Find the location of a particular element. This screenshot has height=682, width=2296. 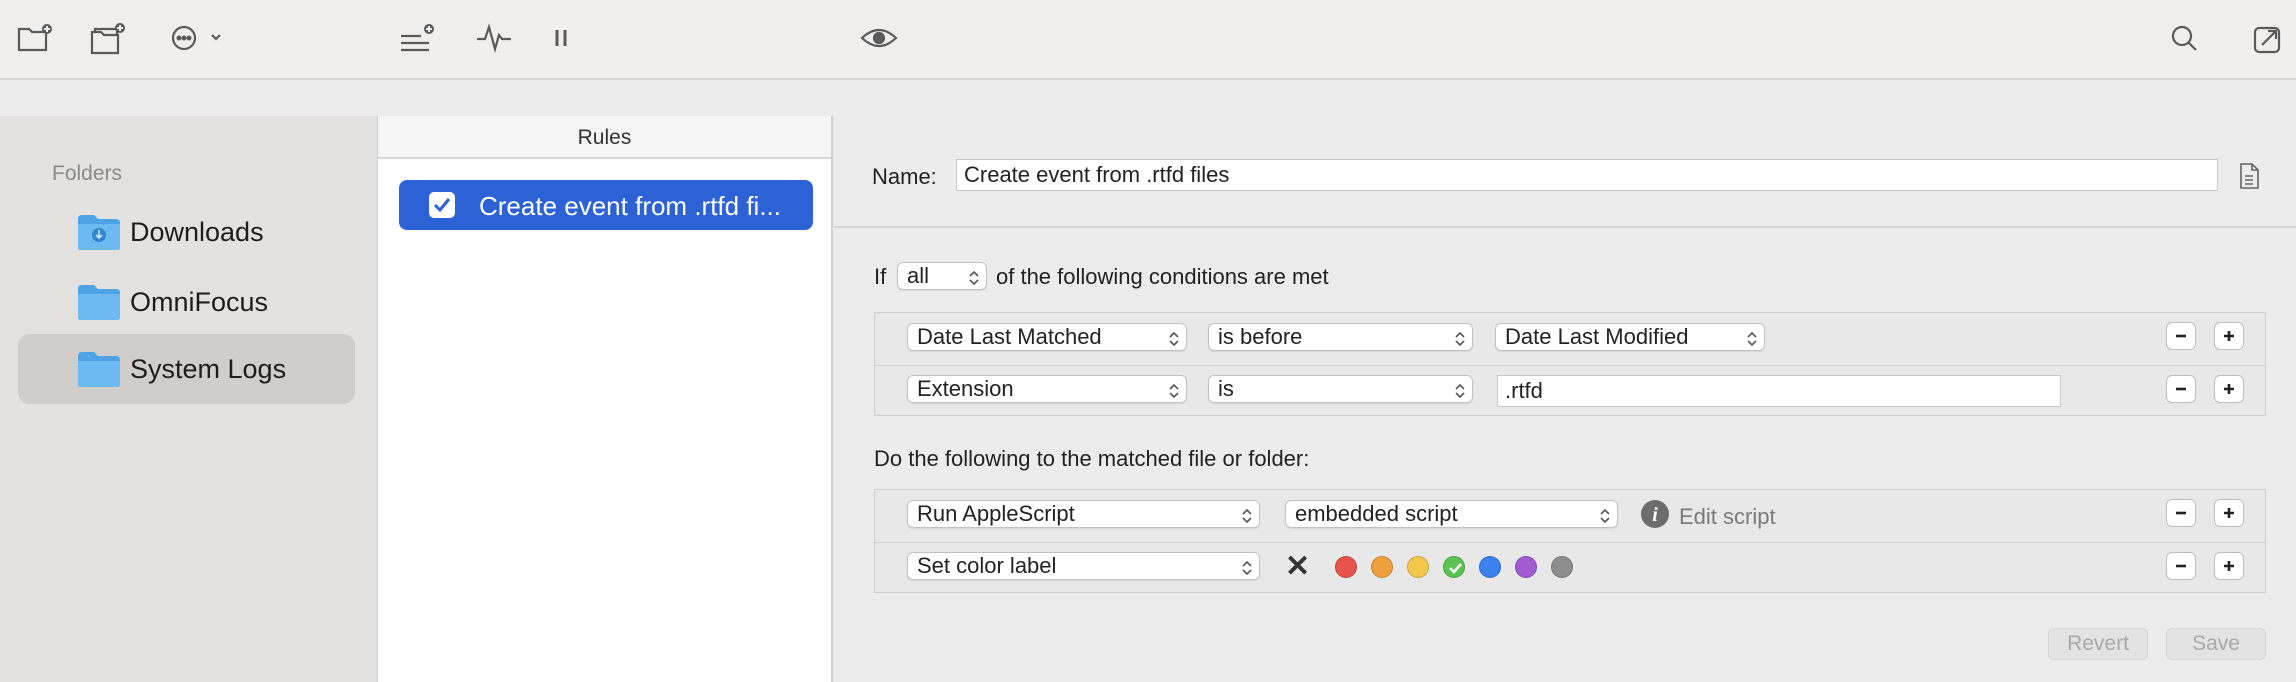

script-source-select: embedded script is located at coordinates (1451, 514).